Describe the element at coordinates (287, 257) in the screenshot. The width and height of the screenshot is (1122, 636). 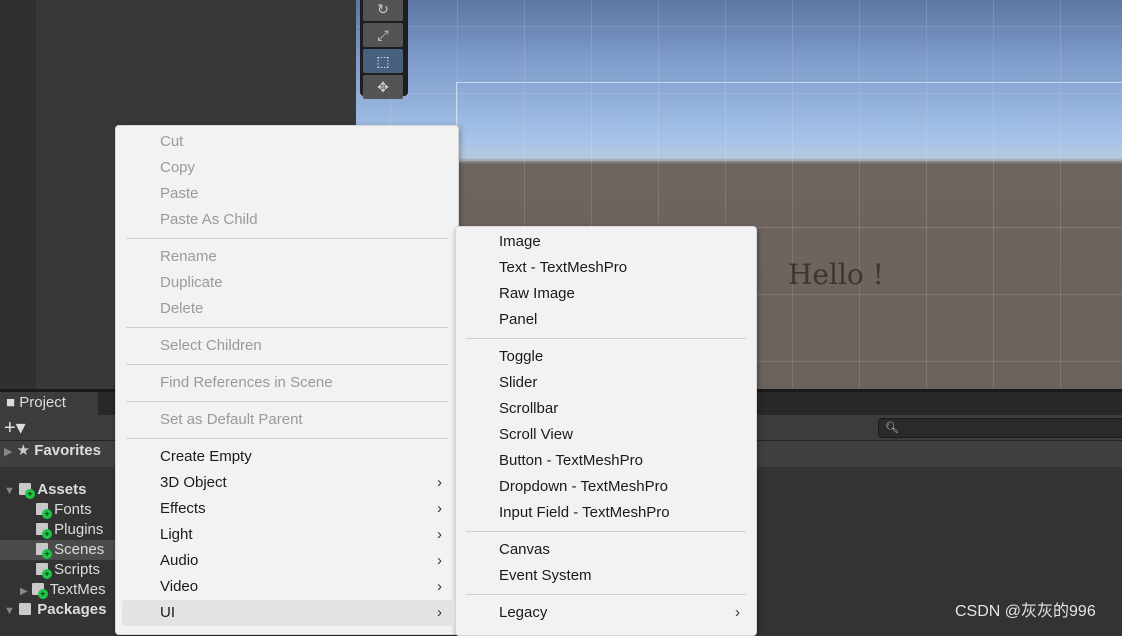
I see `menu-item-rename: Rename` at that location.